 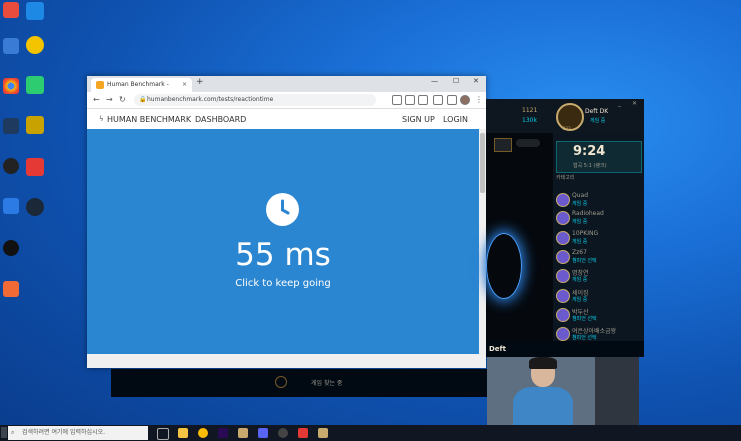 What do you see at coordinates (599, 257) in the screenshot?
I see `friend-item: Zz67 챔피언 선택` at bounding box center [599, 257].